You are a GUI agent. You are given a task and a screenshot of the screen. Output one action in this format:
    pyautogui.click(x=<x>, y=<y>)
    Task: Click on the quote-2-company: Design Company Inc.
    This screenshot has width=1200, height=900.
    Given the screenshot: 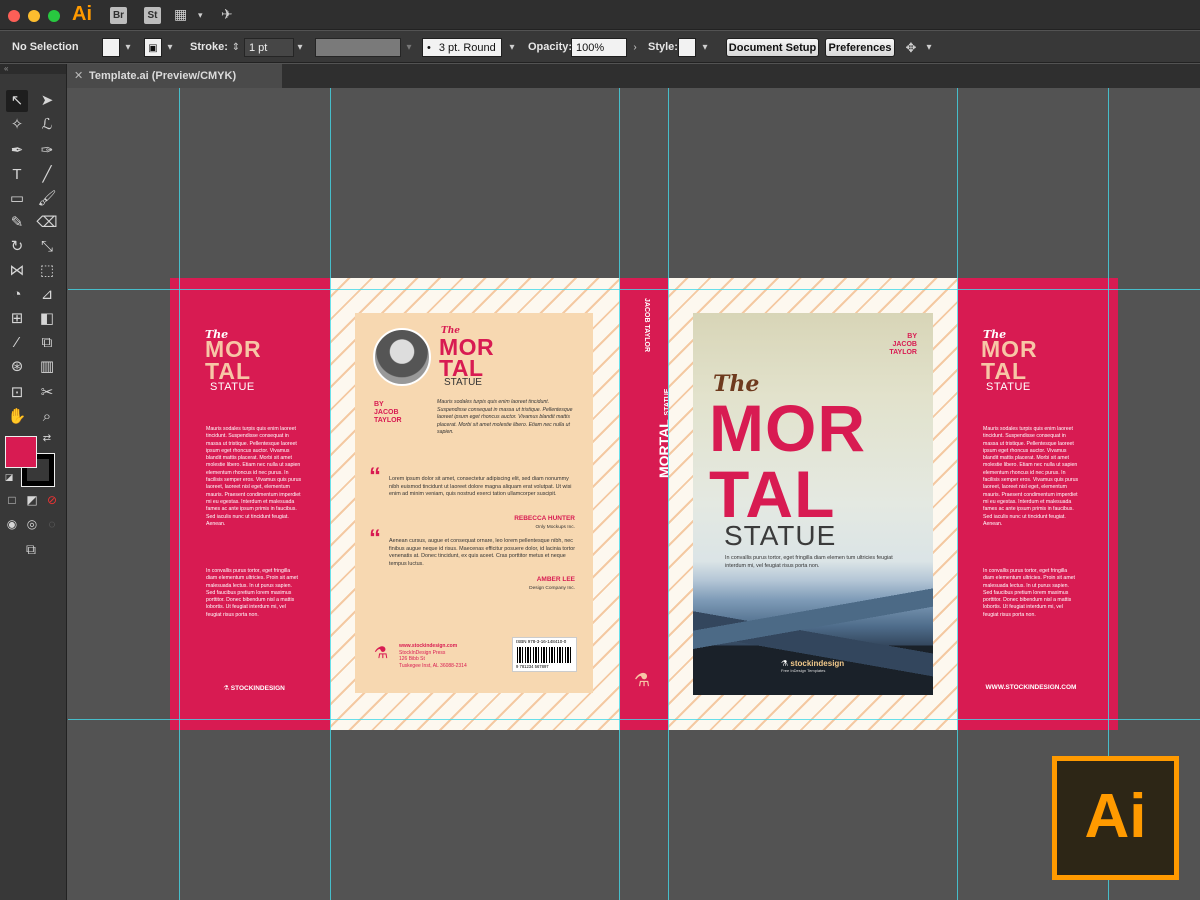 What is the action you would take?
    pyautogui.click(x=552, y=588)
    